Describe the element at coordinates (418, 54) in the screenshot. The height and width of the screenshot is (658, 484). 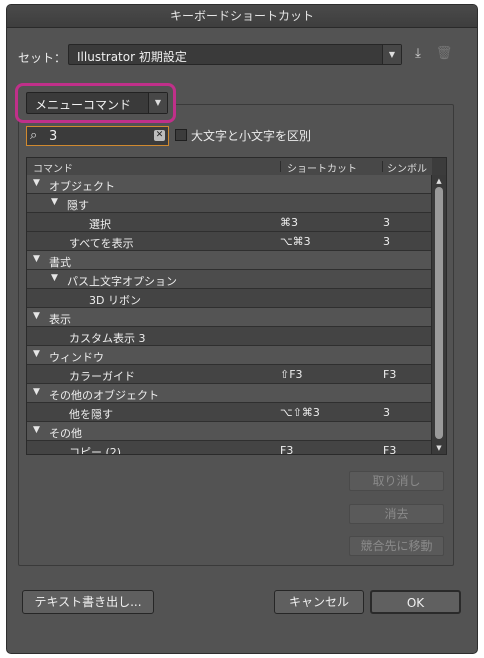
I see `save-set-icon: ⤓` at that location.